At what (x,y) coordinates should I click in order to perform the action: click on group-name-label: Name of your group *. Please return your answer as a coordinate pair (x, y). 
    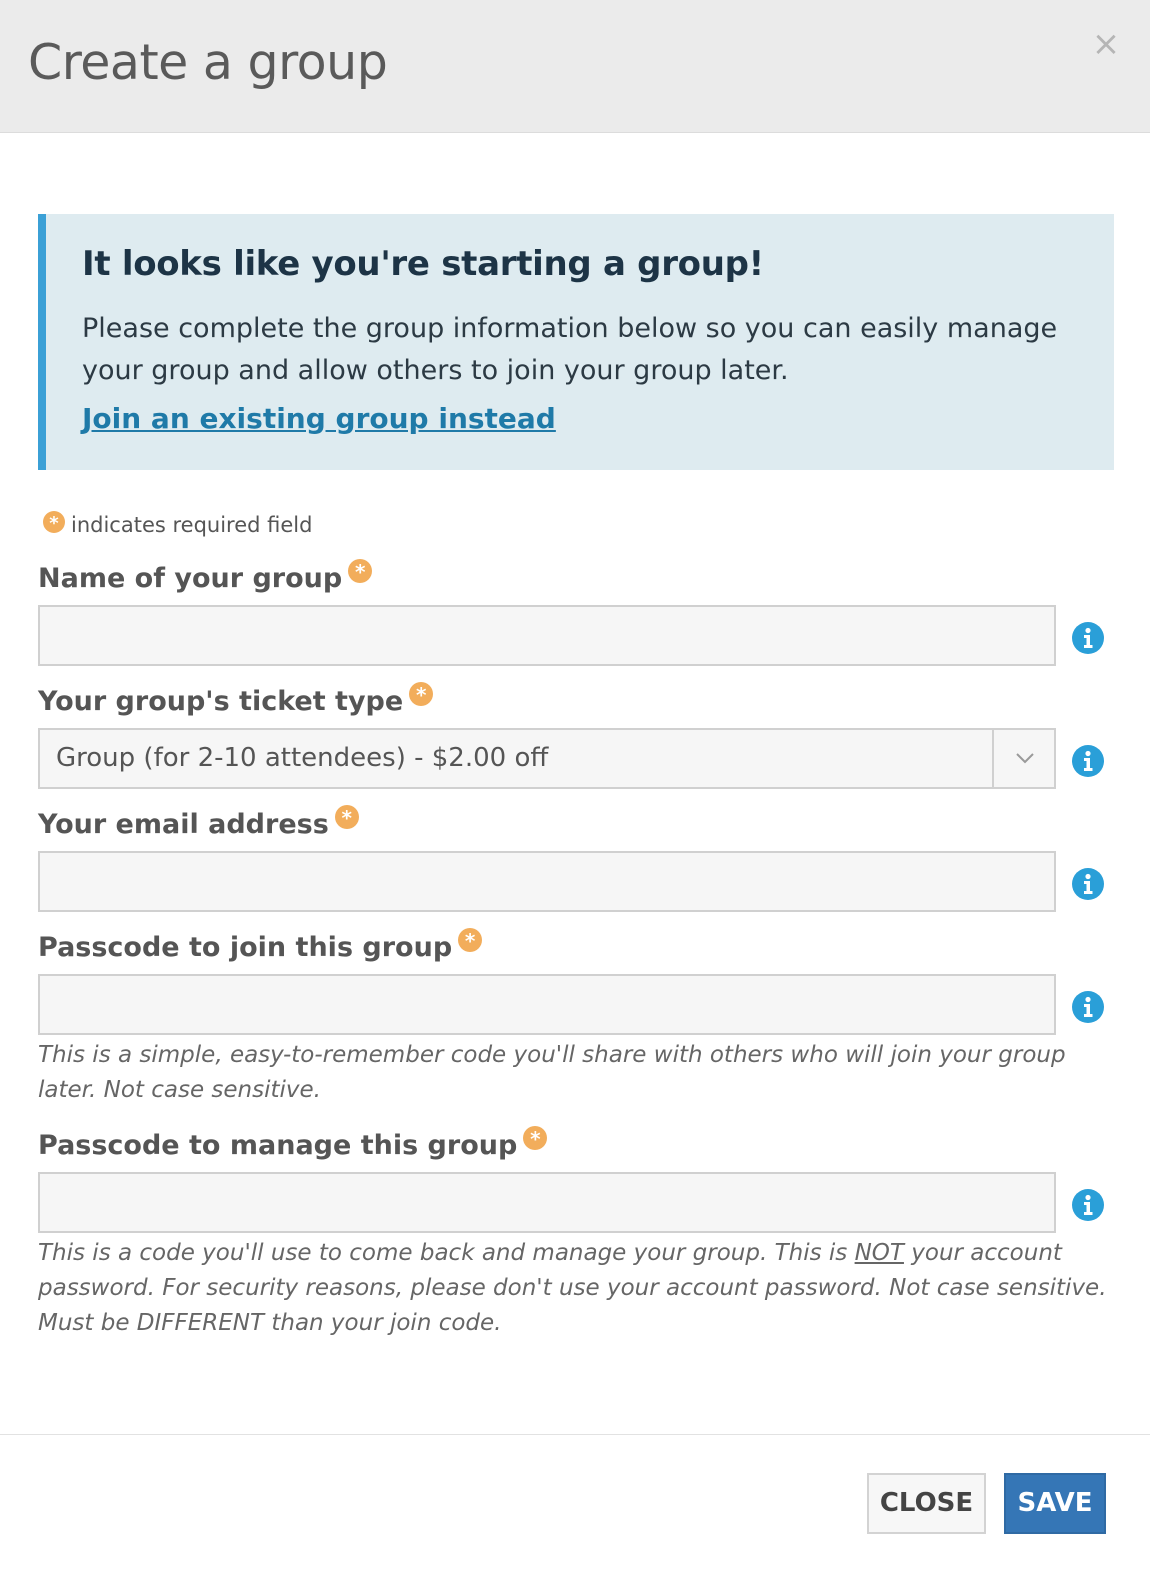
    Looking at the image, I should click on (205, 576).